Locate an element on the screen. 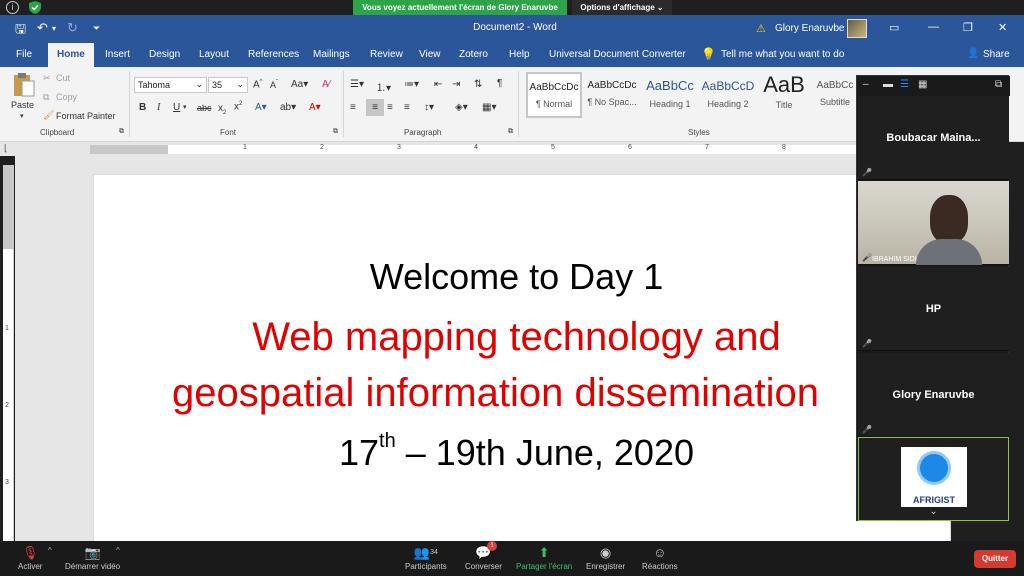 This screenshot has width=1024, height=576. participants-button: 👥34 Participants is located at coordinates (426, 557).